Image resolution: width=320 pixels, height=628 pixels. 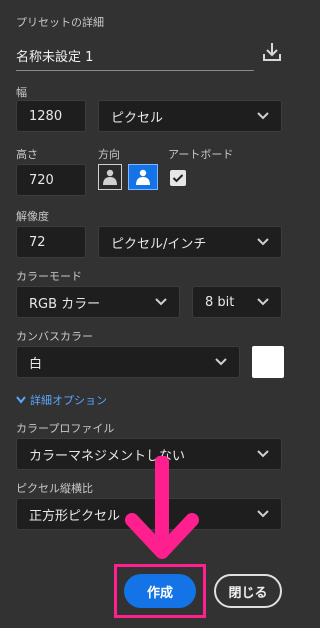 I want to click on close-button: 閉じる, so click(x=248, y=591).